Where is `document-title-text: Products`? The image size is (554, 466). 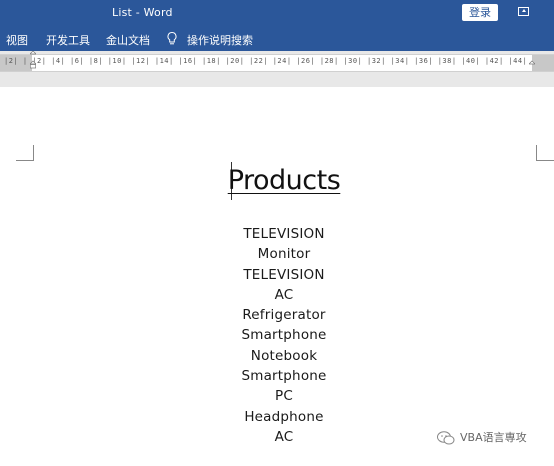 document-title-text: Products is located at coordinates (284, 180).